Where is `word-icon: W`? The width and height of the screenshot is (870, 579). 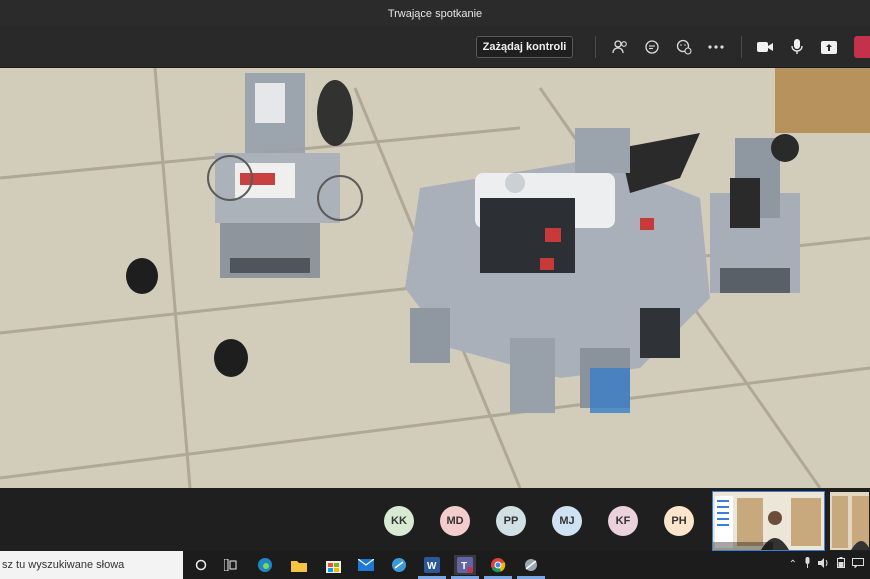
word-icon: W is located at coordinates (432, 565).